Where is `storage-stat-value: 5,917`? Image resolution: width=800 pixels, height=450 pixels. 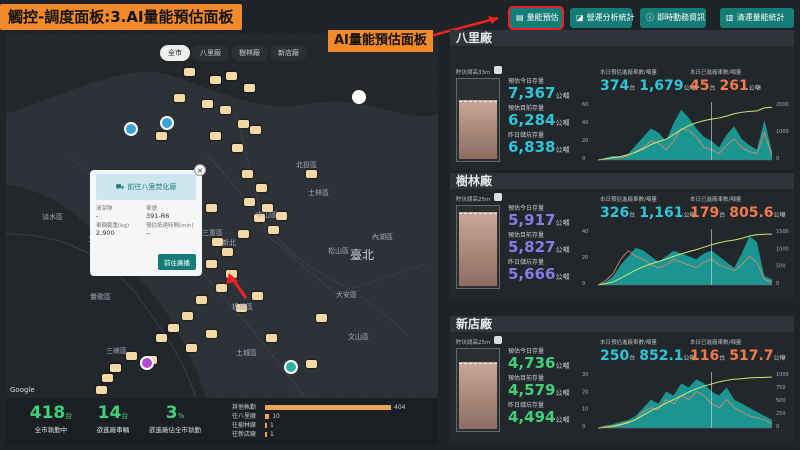 storage-stat-value: 5,917 is located at coordinates (532, 220).